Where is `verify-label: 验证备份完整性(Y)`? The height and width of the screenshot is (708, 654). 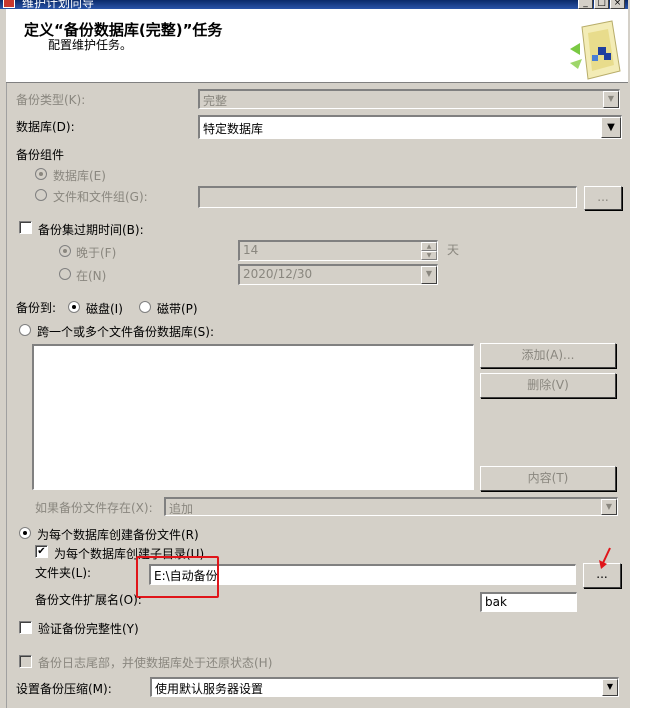
verify-label: 验证备份完整性(Y) is located at coordinates (88, 629).